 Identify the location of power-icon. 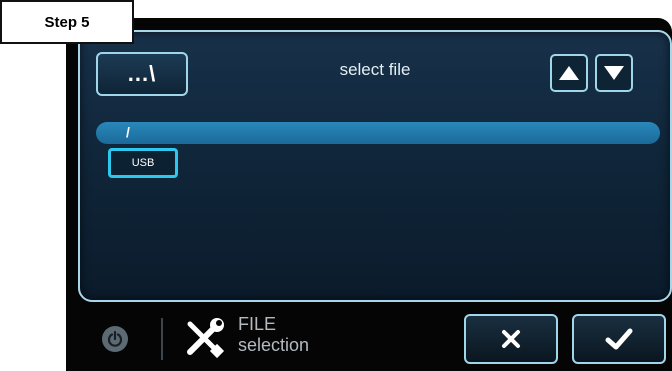
(115, 339).